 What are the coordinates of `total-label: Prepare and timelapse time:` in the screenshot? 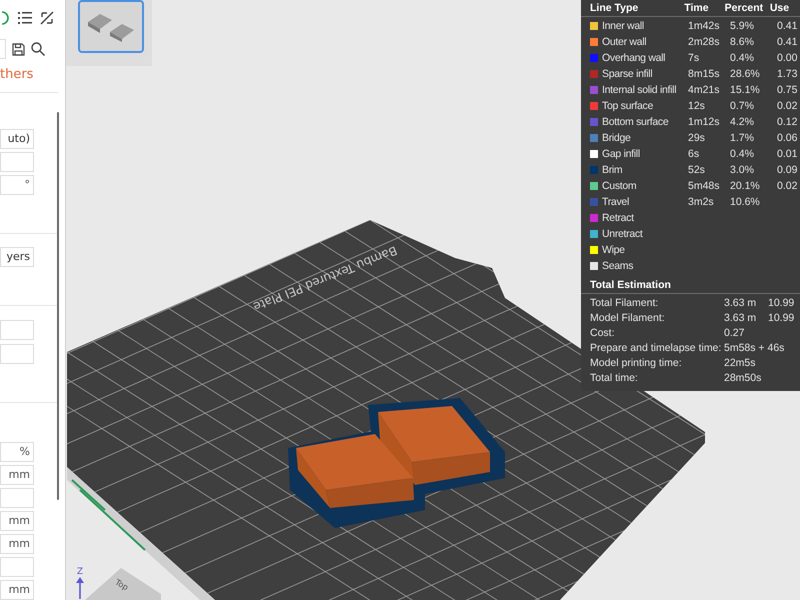 It's located at (656, 348).